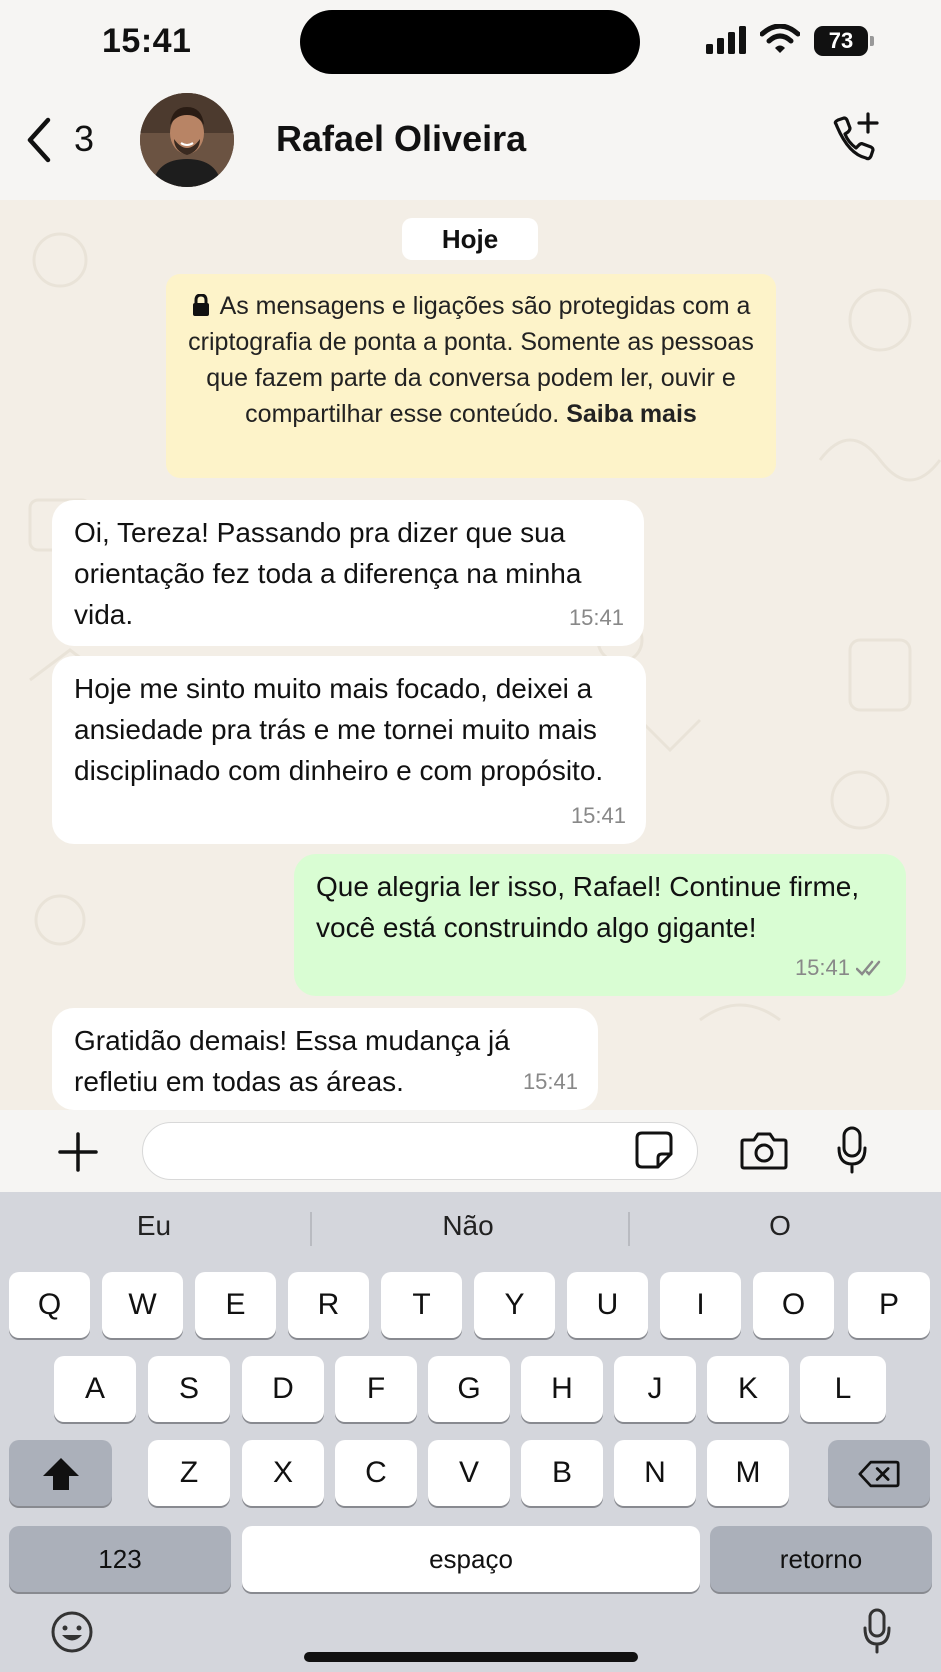  Describe the element at coordinates (843, 1389) in the screenshot. I see `key-l: L` at that location.